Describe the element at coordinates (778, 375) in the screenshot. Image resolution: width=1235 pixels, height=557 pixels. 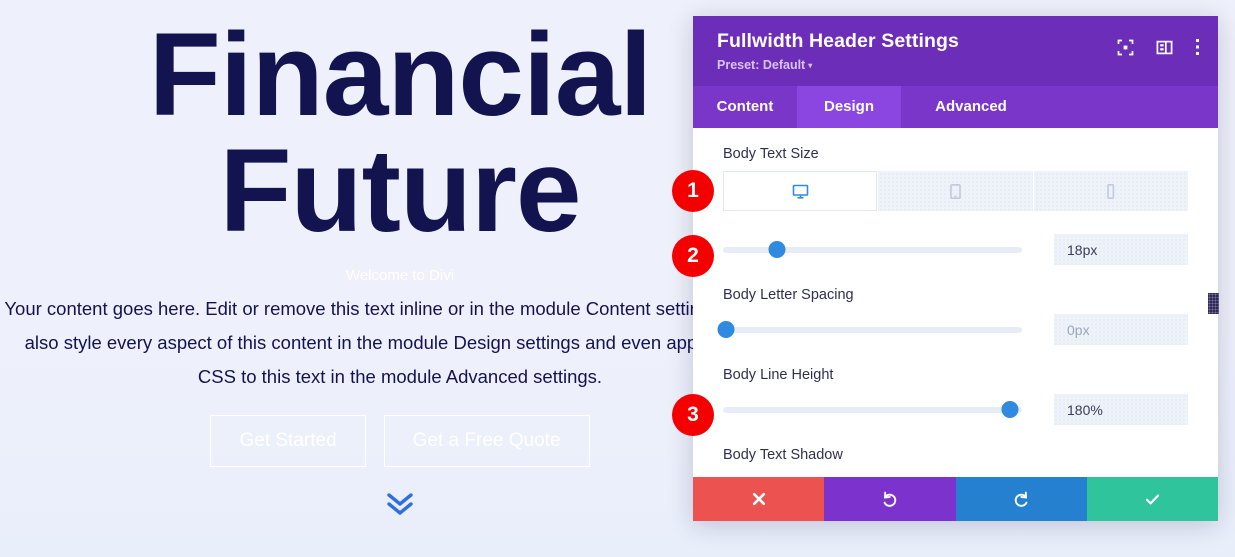
I see `body-line-height-label: Body Line Height` at that location.